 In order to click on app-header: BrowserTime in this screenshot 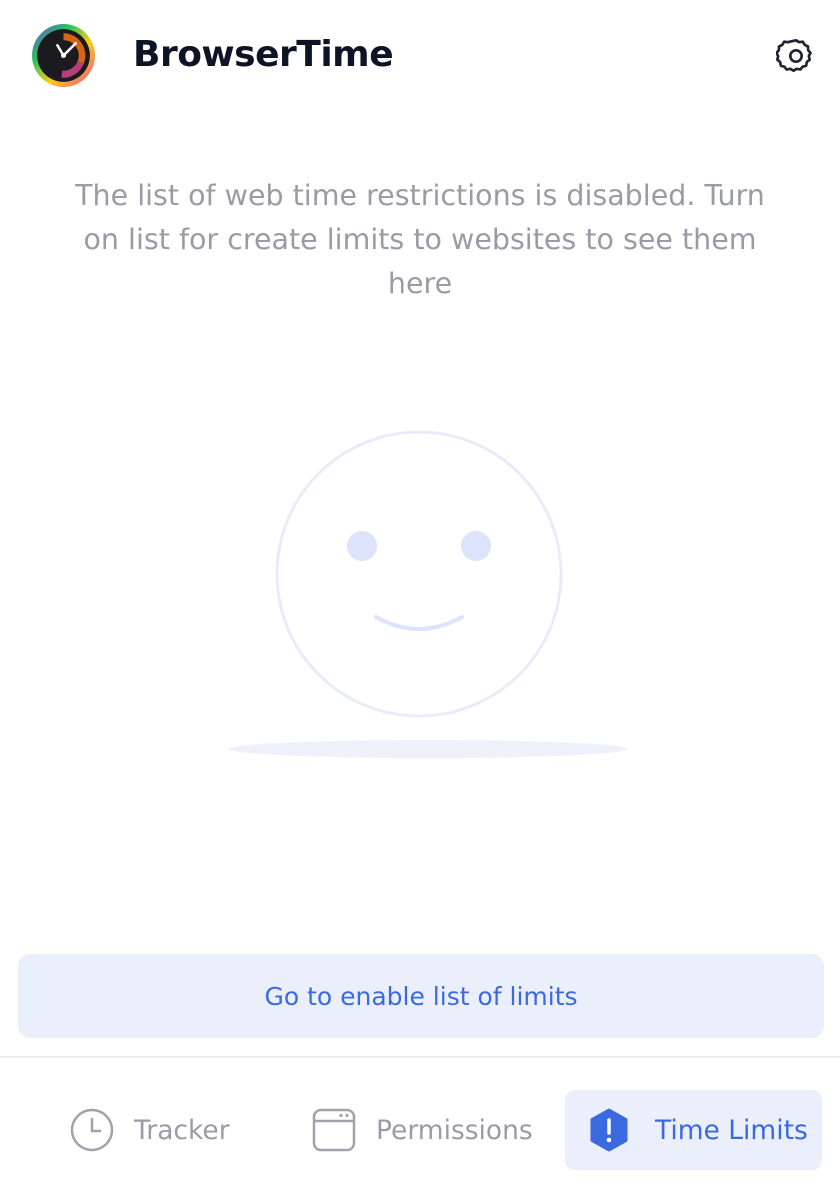, I will do `click(420, 55)`.